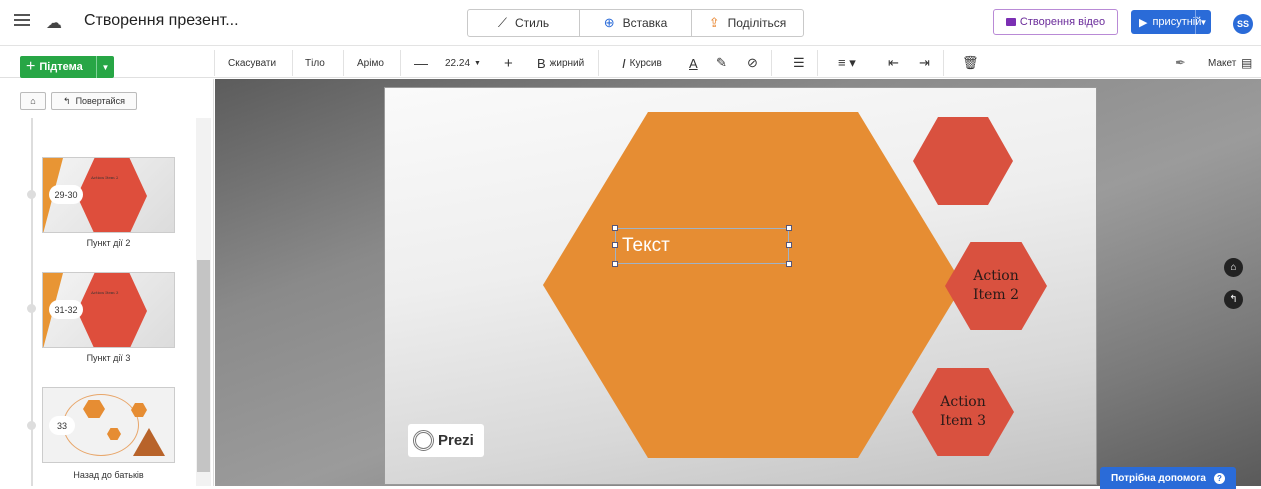 The image size is (1261, 489). I want to click on bold-button: B жирний, so click(560, 63).